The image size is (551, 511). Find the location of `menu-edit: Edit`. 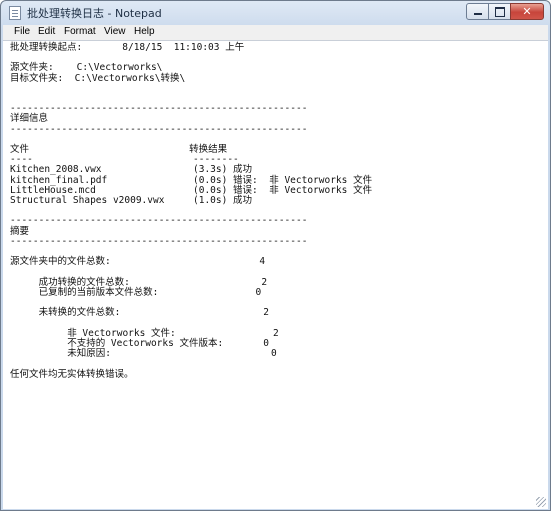

menu-edit: Edit is located at coordinates (46, 31).